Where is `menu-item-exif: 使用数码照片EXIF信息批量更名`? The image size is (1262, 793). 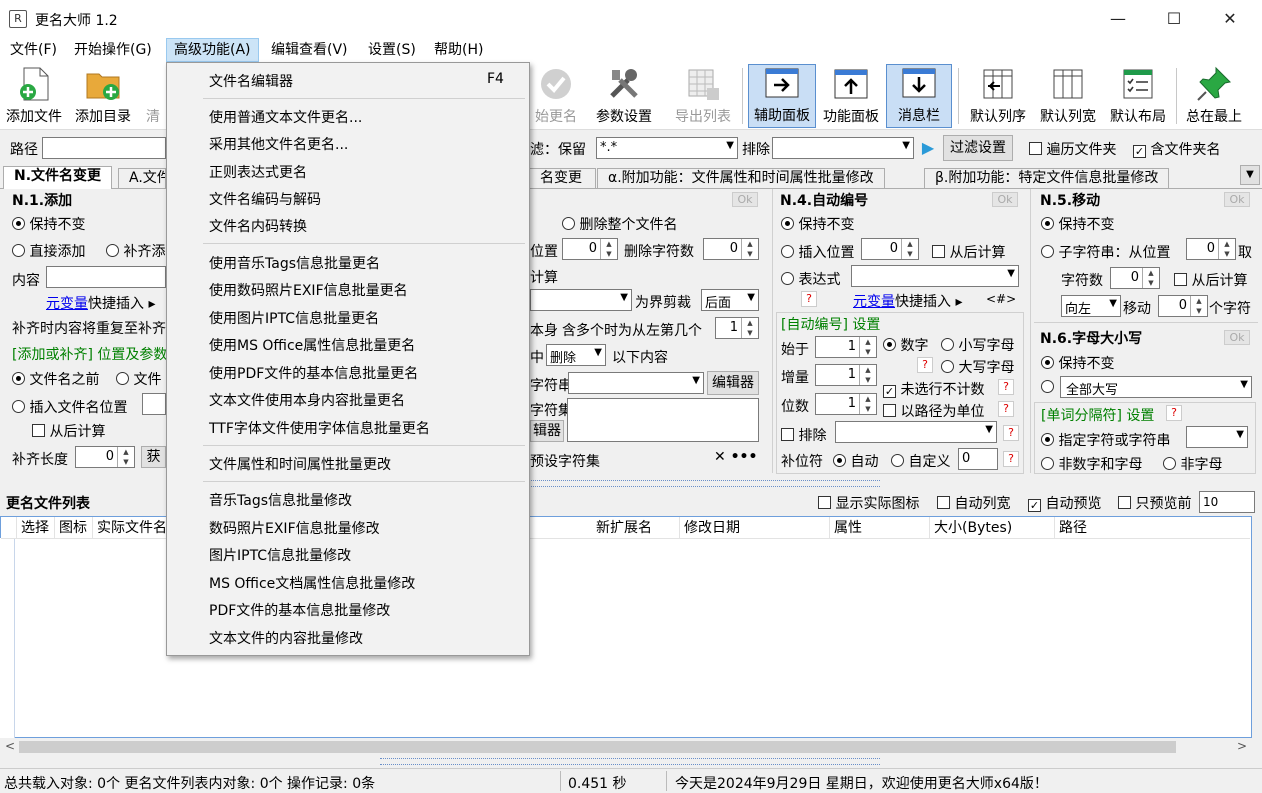
menu-item-exif: 使用数码照片EXIF信息批量更名 is located at coordinates (308, 290).